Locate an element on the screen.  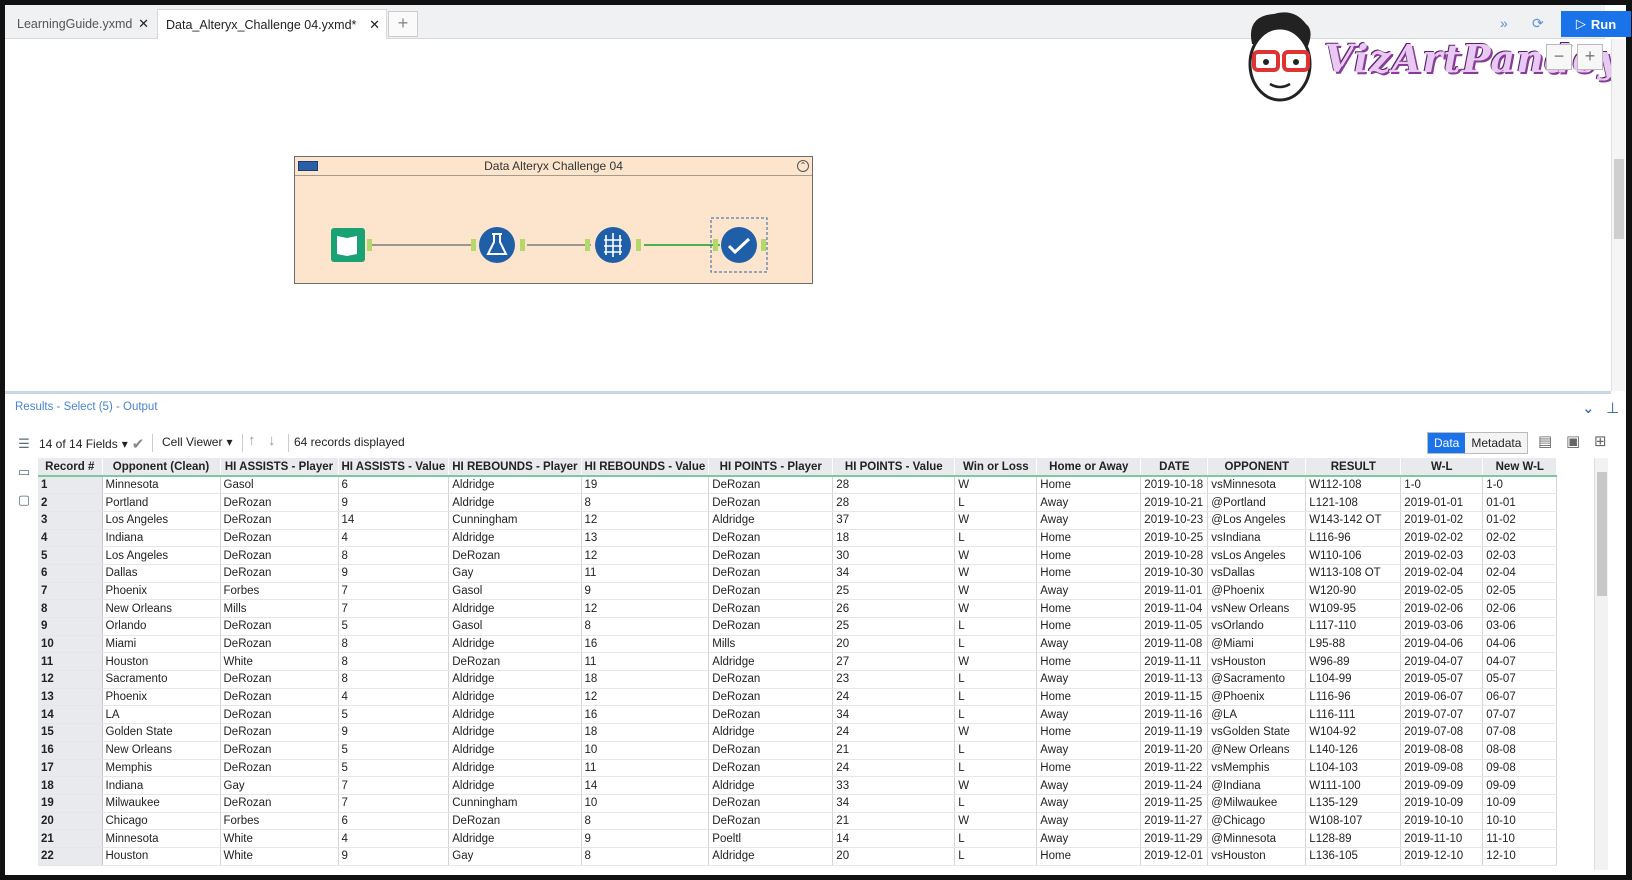
tab-learning-guide: LearningGuide.yxmd ✕ is located at coordinates (82, 24).